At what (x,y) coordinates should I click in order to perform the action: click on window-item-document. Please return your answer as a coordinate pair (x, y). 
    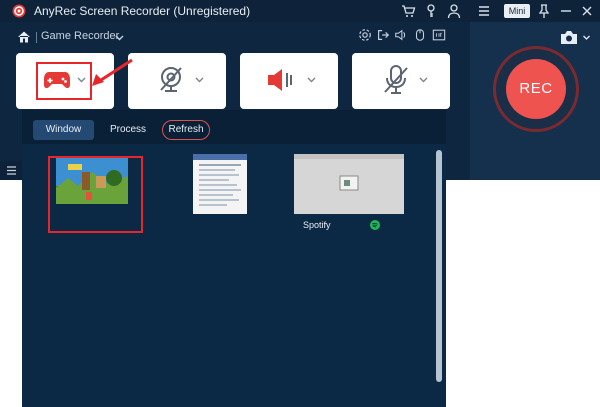
    Looking at the image, I should click on (220, 184).